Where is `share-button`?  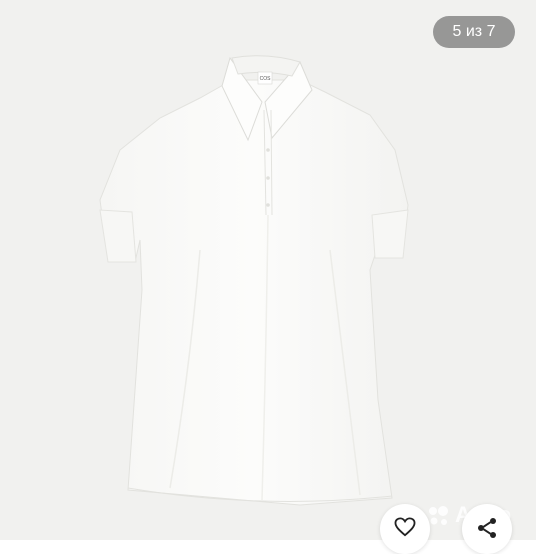
share-button is located at coordinates (487, 529).